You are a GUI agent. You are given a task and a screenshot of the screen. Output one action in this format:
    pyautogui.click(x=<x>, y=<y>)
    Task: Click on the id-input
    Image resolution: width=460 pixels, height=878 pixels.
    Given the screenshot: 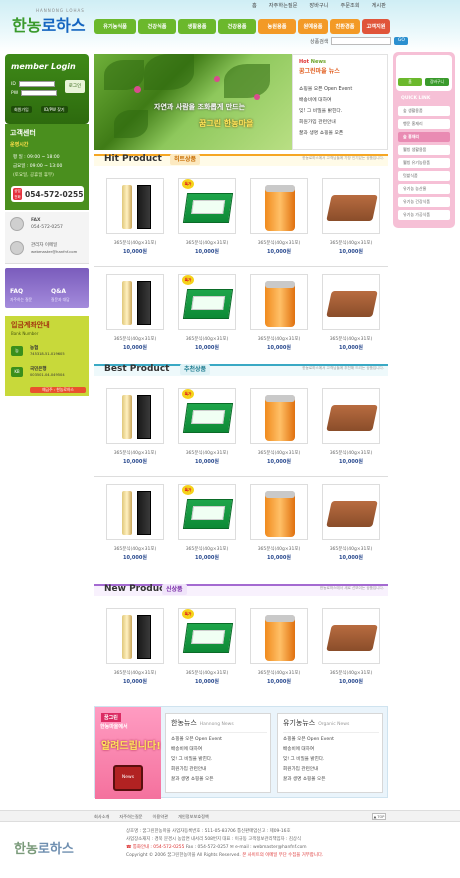 What is the action you would take?
    pyautogui.click(x=36, y=84)
    